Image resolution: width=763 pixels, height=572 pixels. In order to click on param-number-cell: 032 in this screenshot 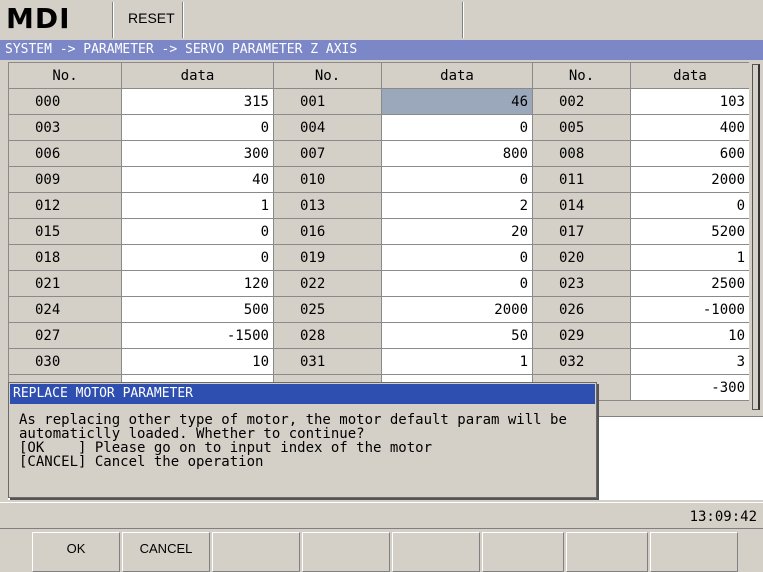, I will do `click(581, 361)`.